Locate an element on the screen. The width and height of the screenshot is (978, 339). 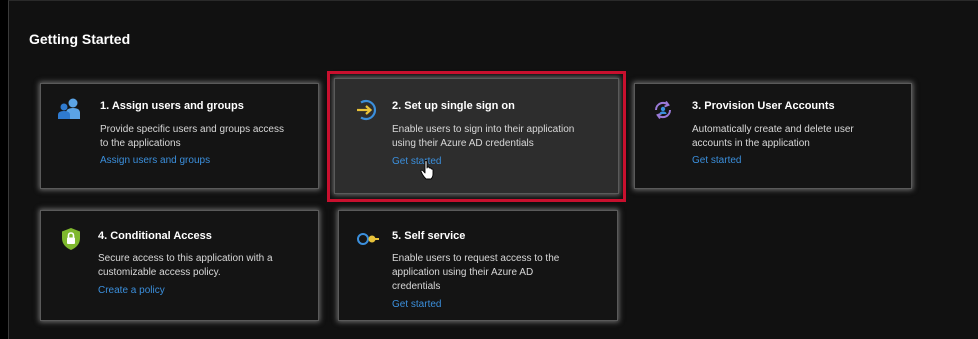
card-description-line: Provide specific users and groups access is located at coordinates (192, 129).